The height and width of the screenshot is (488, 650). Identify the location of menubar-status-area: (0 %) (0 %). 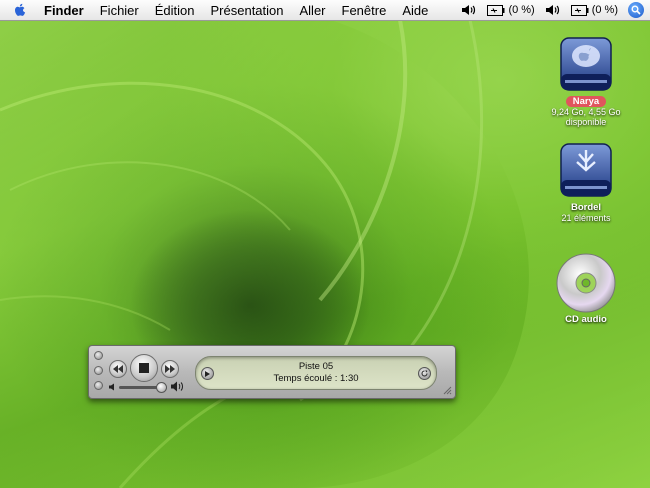
(555, 10).